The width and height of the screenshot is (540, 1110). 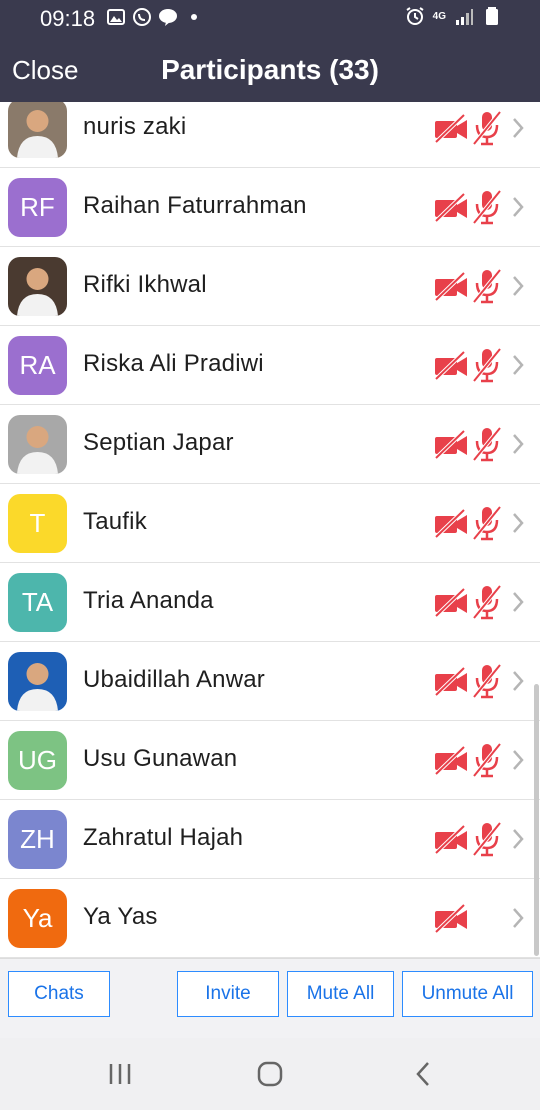 What do you see at coordinates (135, 126) in the screenshot?
I see `participant-name: nuris zaki` at bounding box center [135, 126].